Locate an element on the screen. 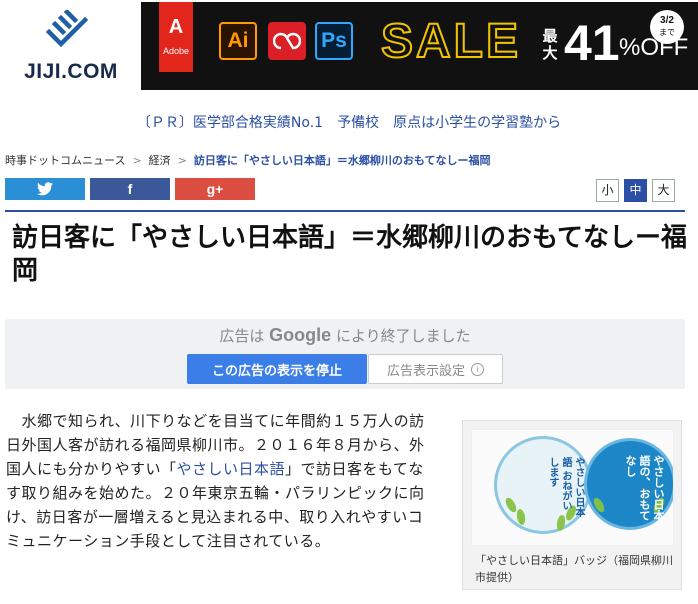 The height and width of the screenshot is (604, 698). logo-text: JIJI.COM is located at coordinates (71, 71).